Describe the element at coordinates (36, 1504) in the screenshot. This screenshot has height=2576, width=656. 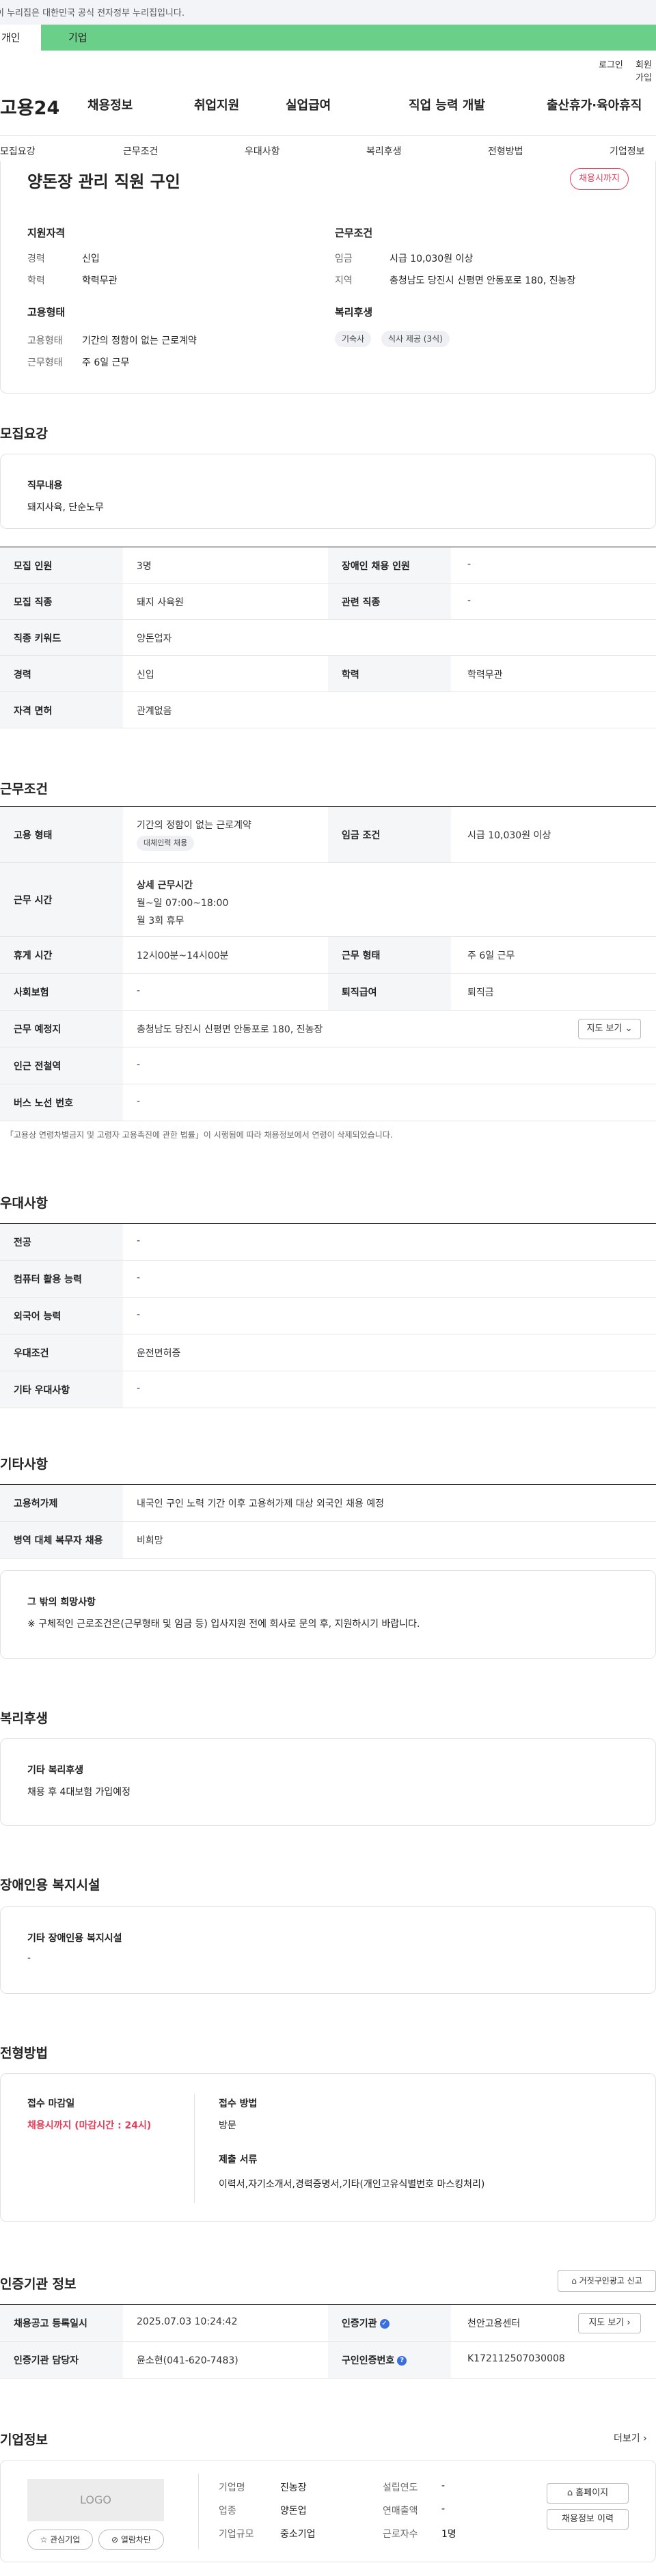
I see `row-label: 고용허가제` at that location.